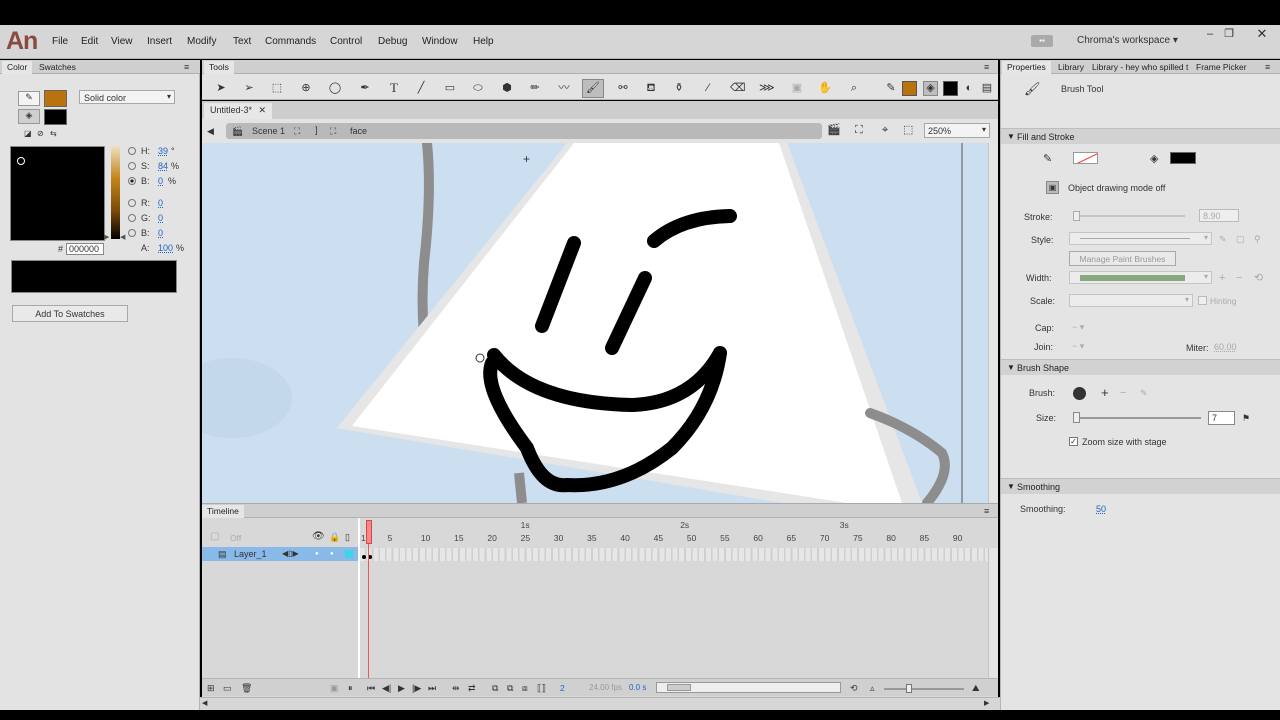 Image resolution: width=1280 pixels, height=720 pixels. What do you see at coordinates (525, 688) in the screenshot?
I see `edit-multiple-frames-icon: ⧈` at bounding box center [525, 688].